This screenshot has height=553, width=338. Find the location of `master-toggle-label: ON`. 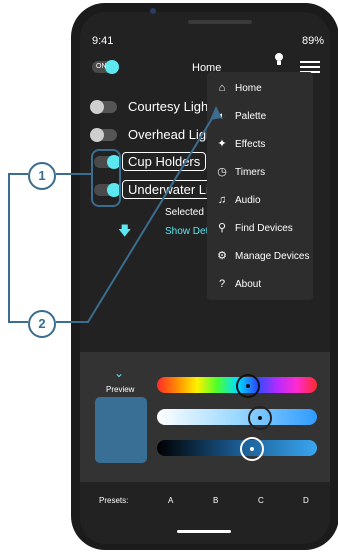

master-toggle-label: ON is located at coordinates (101, 66).